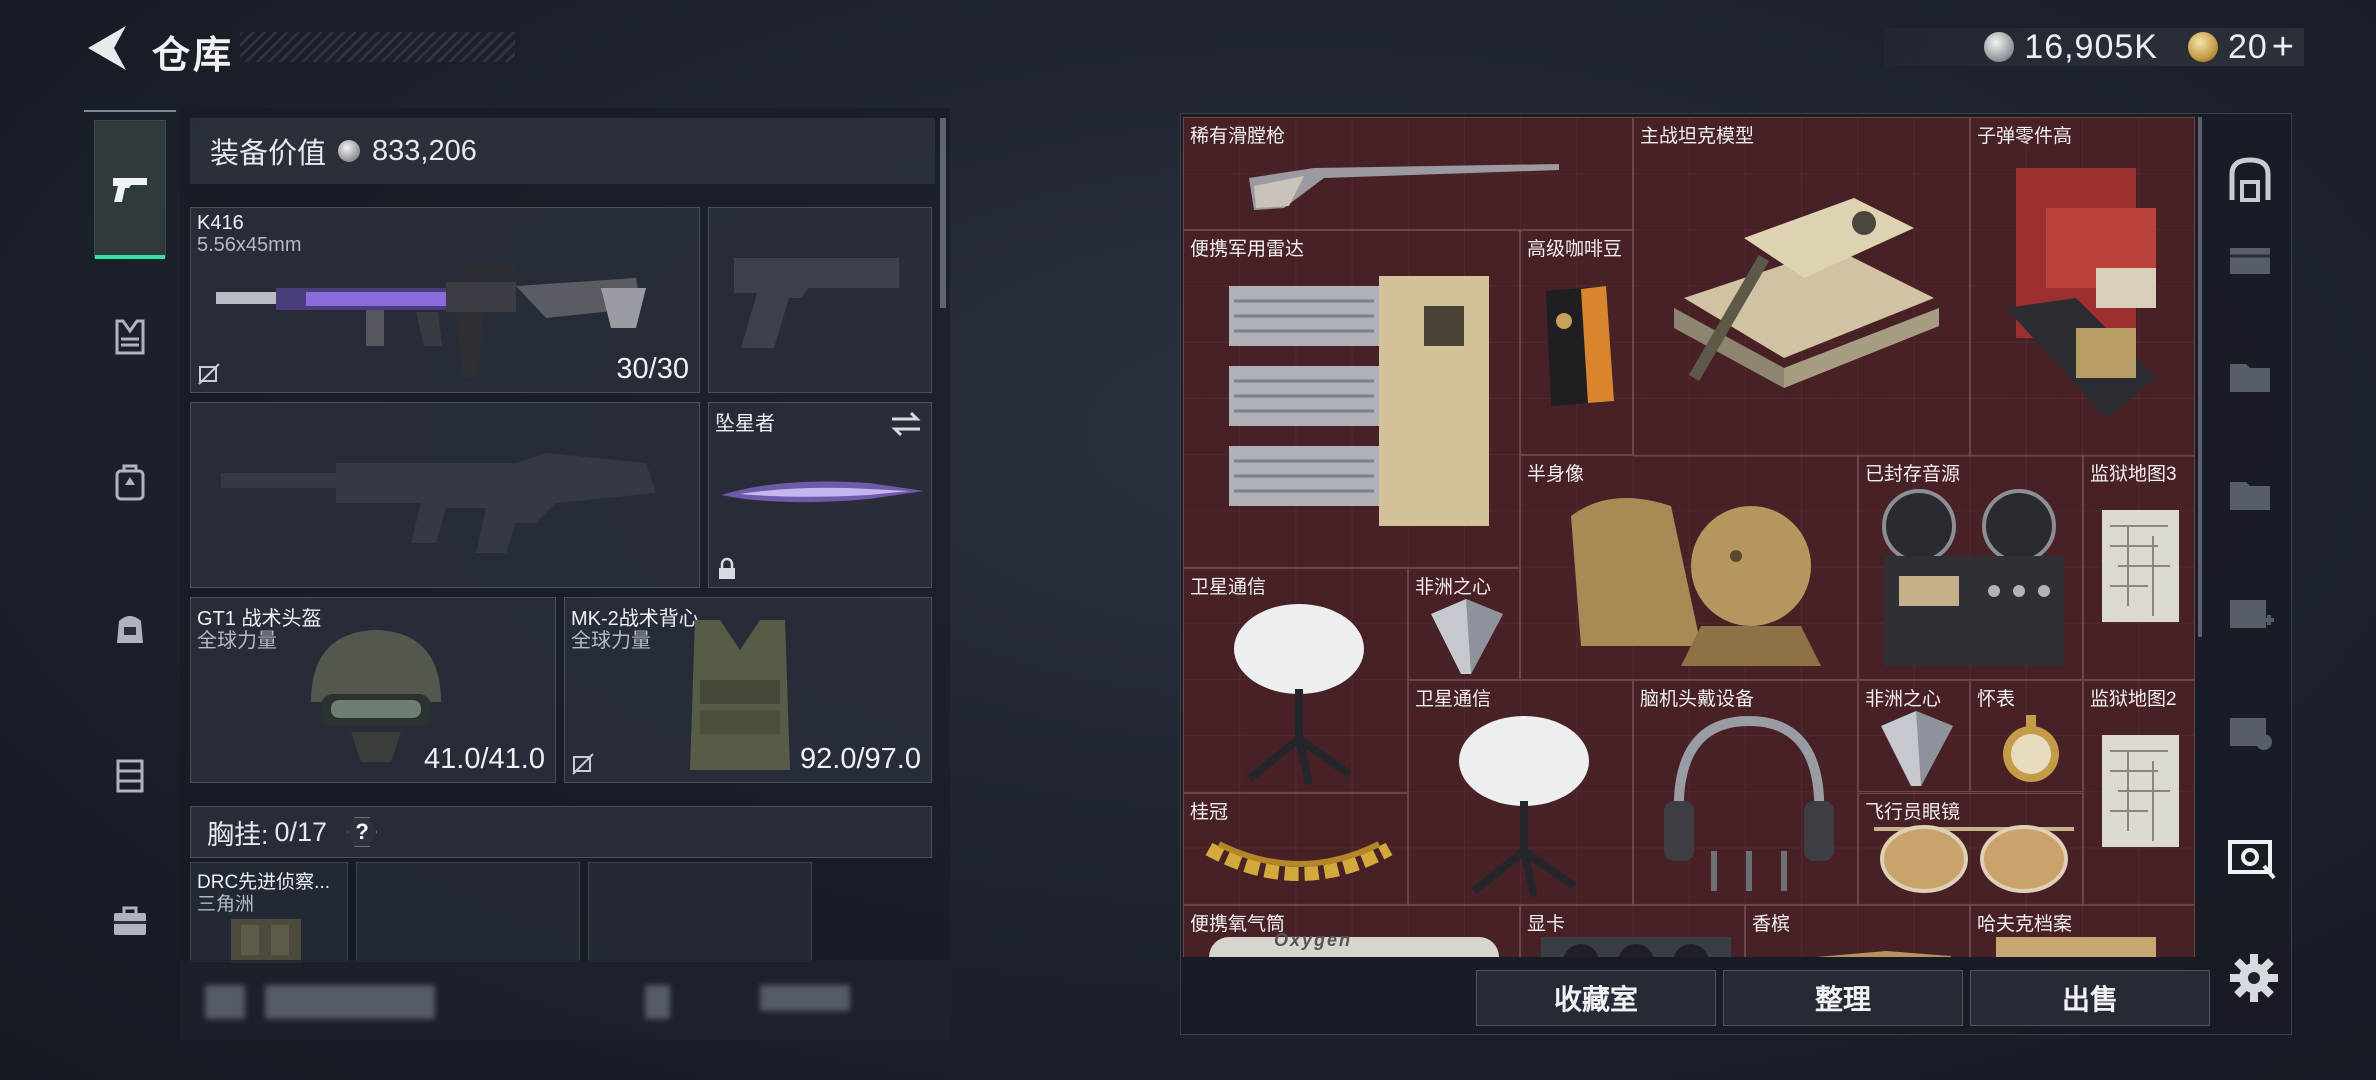  I want to click on equipment-value: 833,206, so click(424, 150).